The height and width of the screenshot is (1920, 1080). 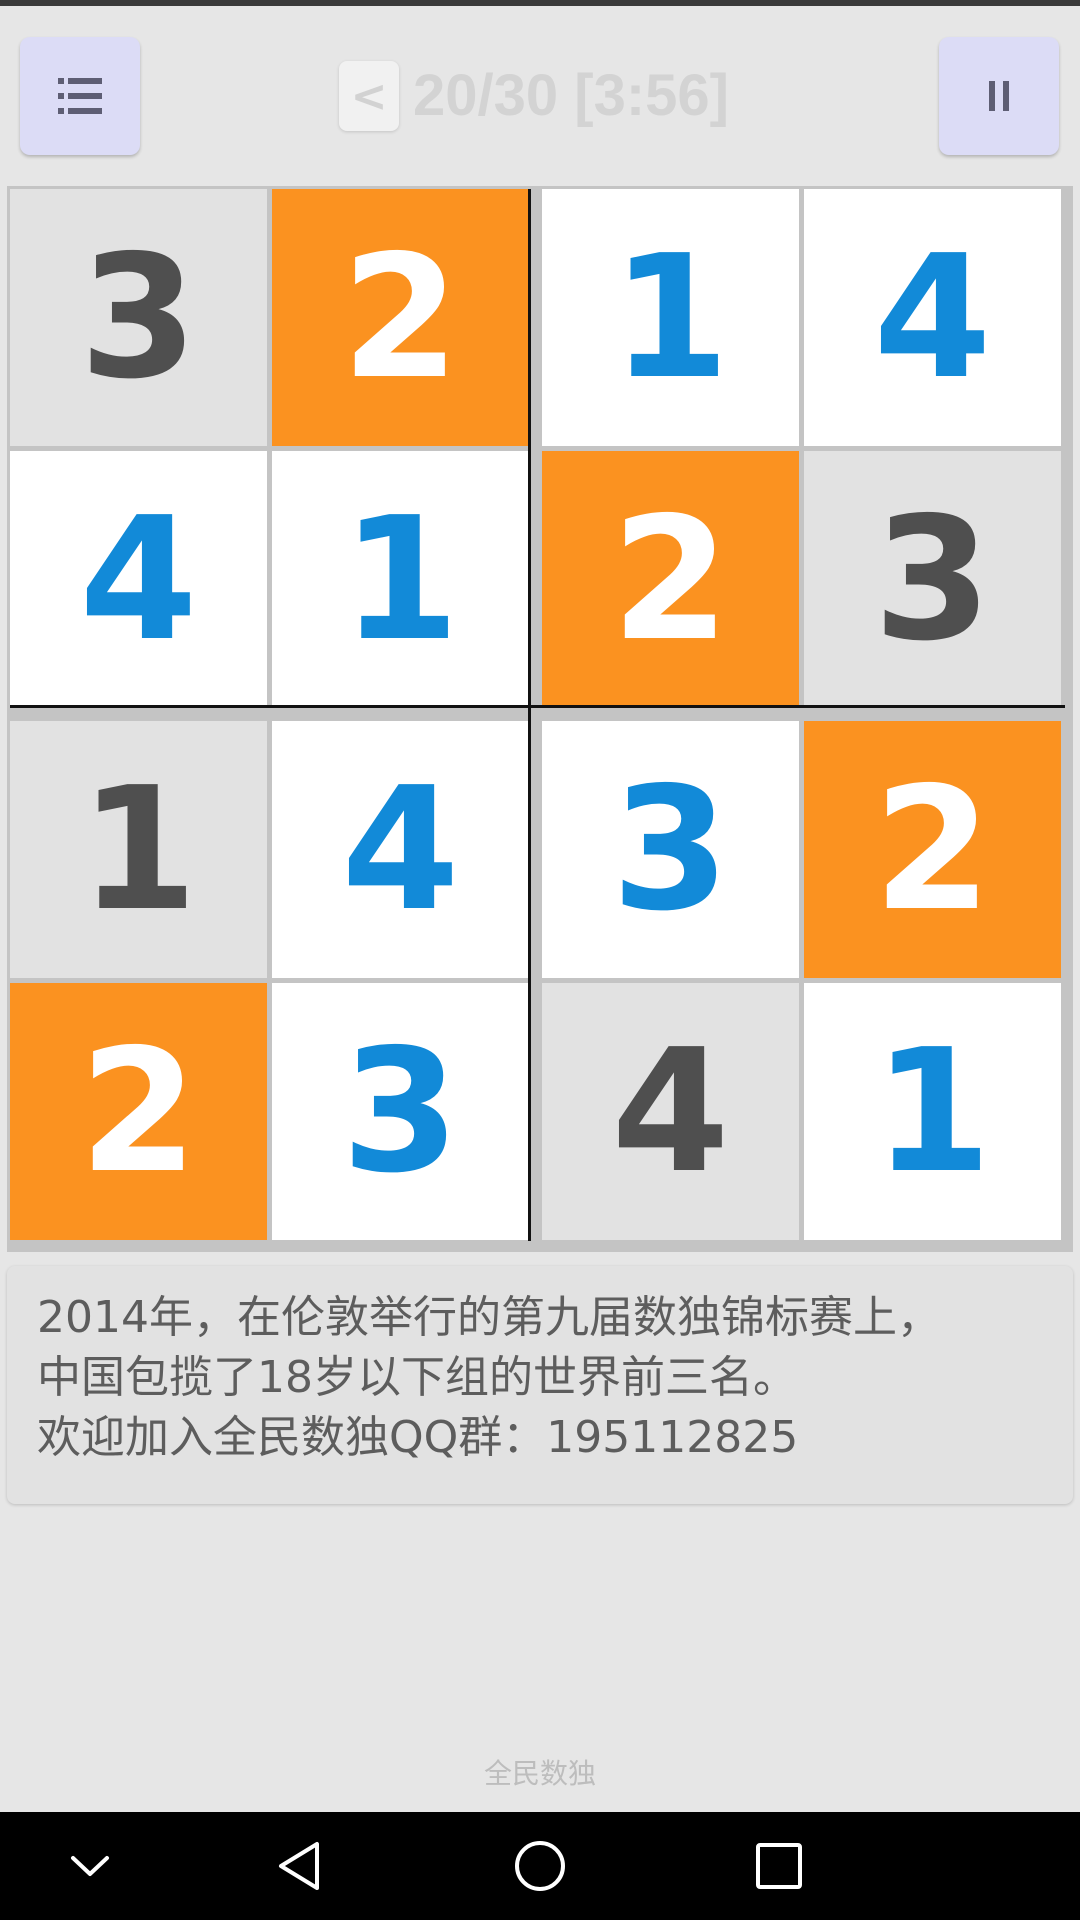 I want to click on pause-button, so click(x=999, y=96).